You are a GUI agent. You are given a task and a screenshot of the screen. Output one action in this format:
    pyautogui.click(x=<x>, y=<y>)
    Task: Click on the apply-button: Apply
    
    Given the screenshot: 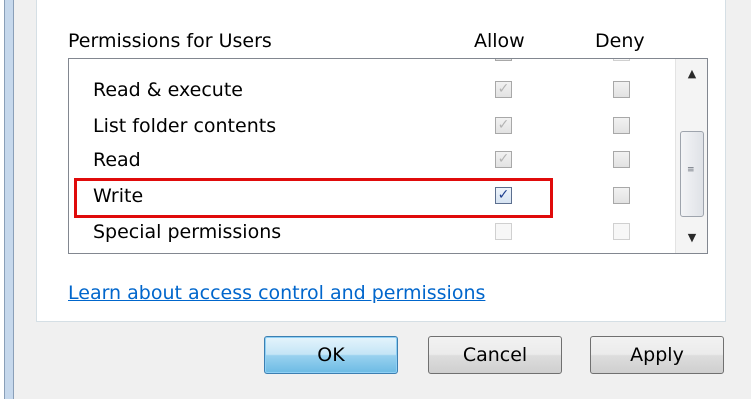 What is the action you would take?
    pyautogui.click(x=657, y=355)
    